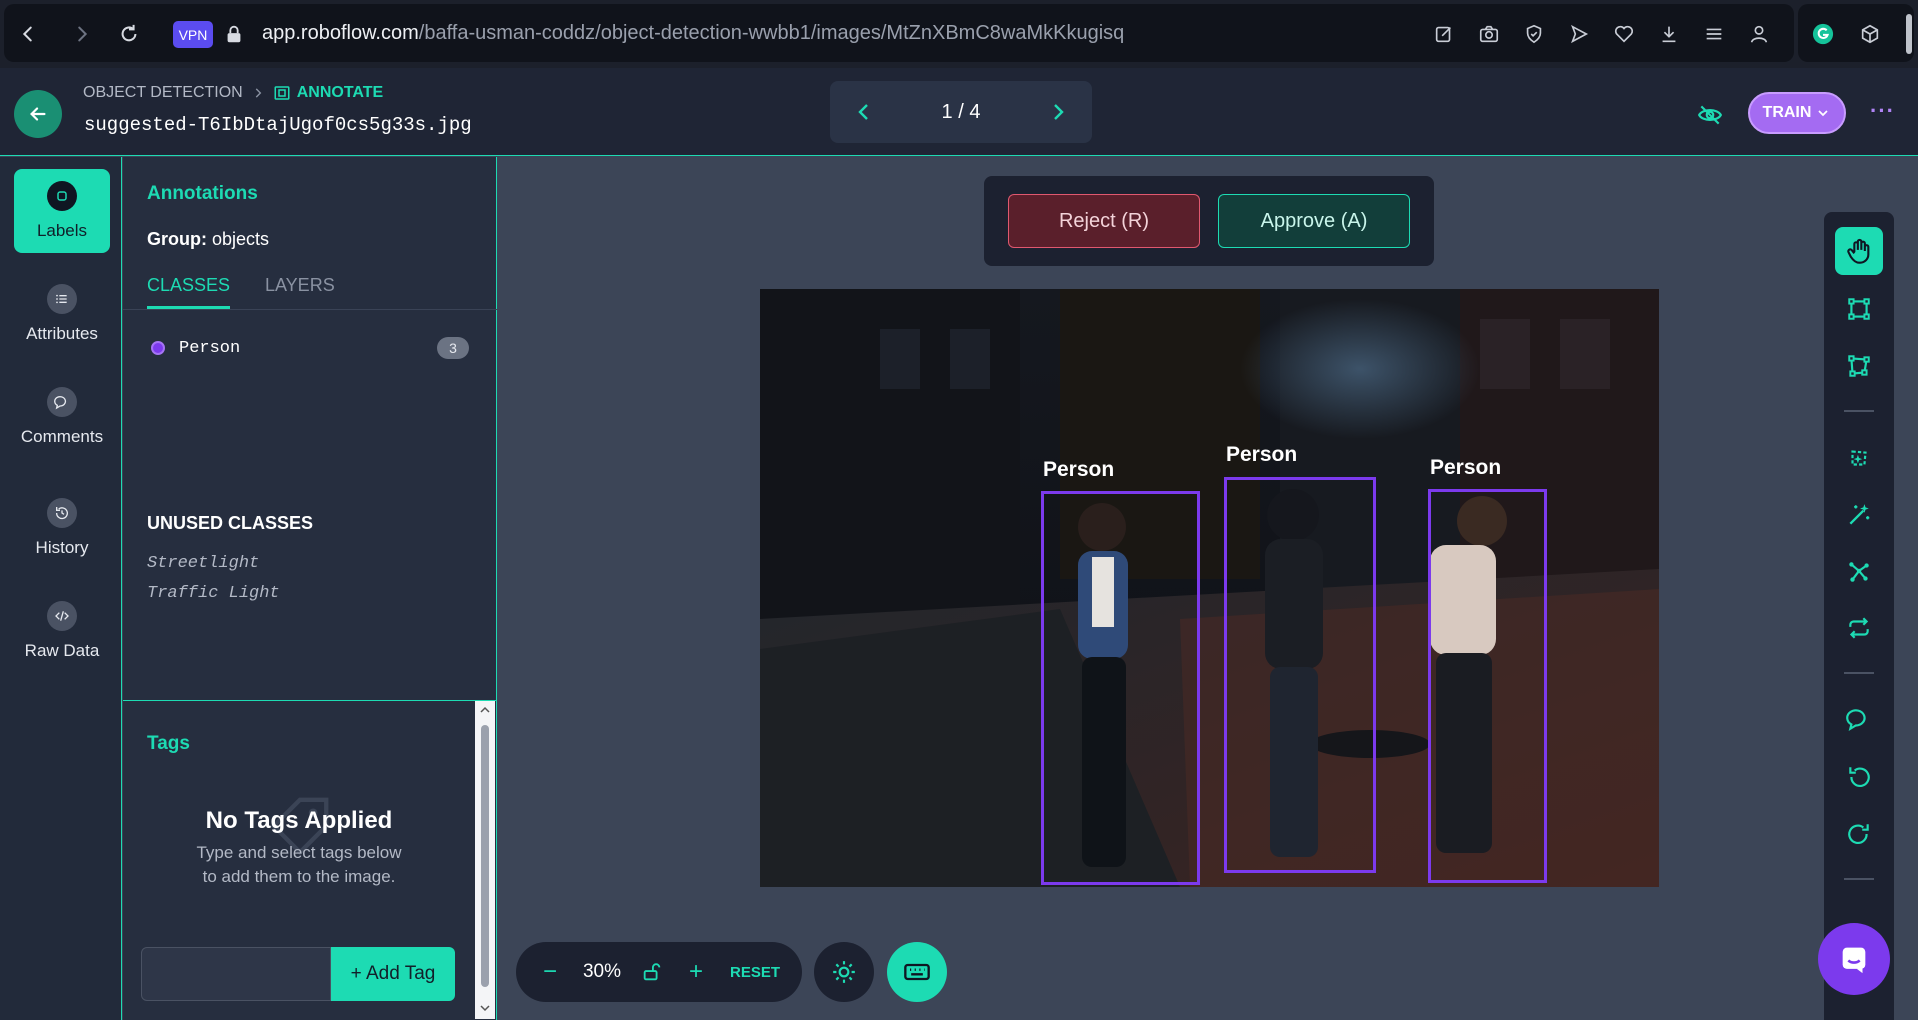  Describe the element at coordinates (28, 34) in the screenshot. I see `back-arrow-icon` at that location.